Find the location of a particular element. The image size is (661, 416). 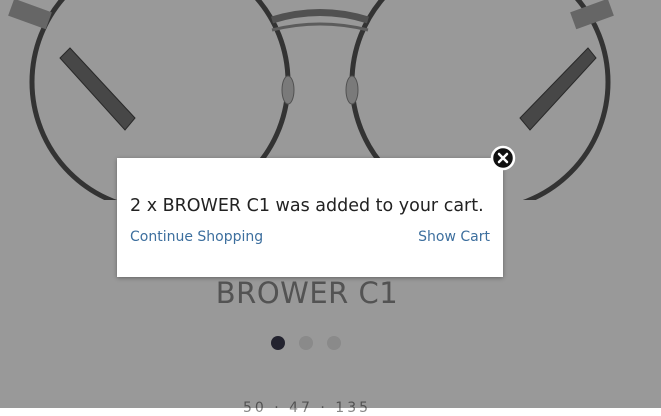

modal-close-button is located at coordinates (503, 158).